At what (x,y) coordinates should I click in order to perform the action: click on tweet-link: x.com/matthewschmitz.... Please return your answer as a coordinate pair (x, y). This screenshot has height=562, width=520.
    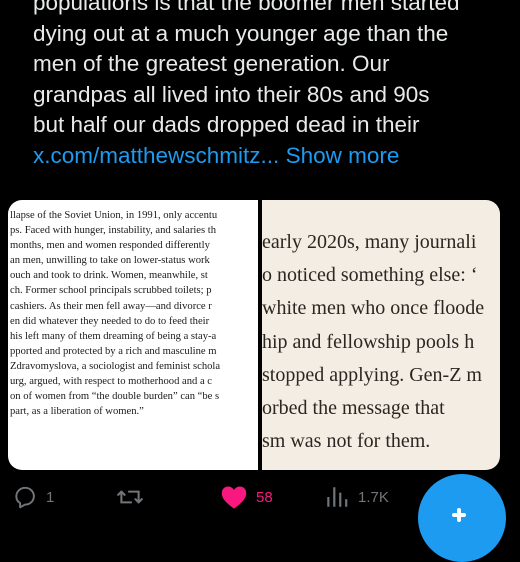
    Looking at the image, I should click on (156, 155).